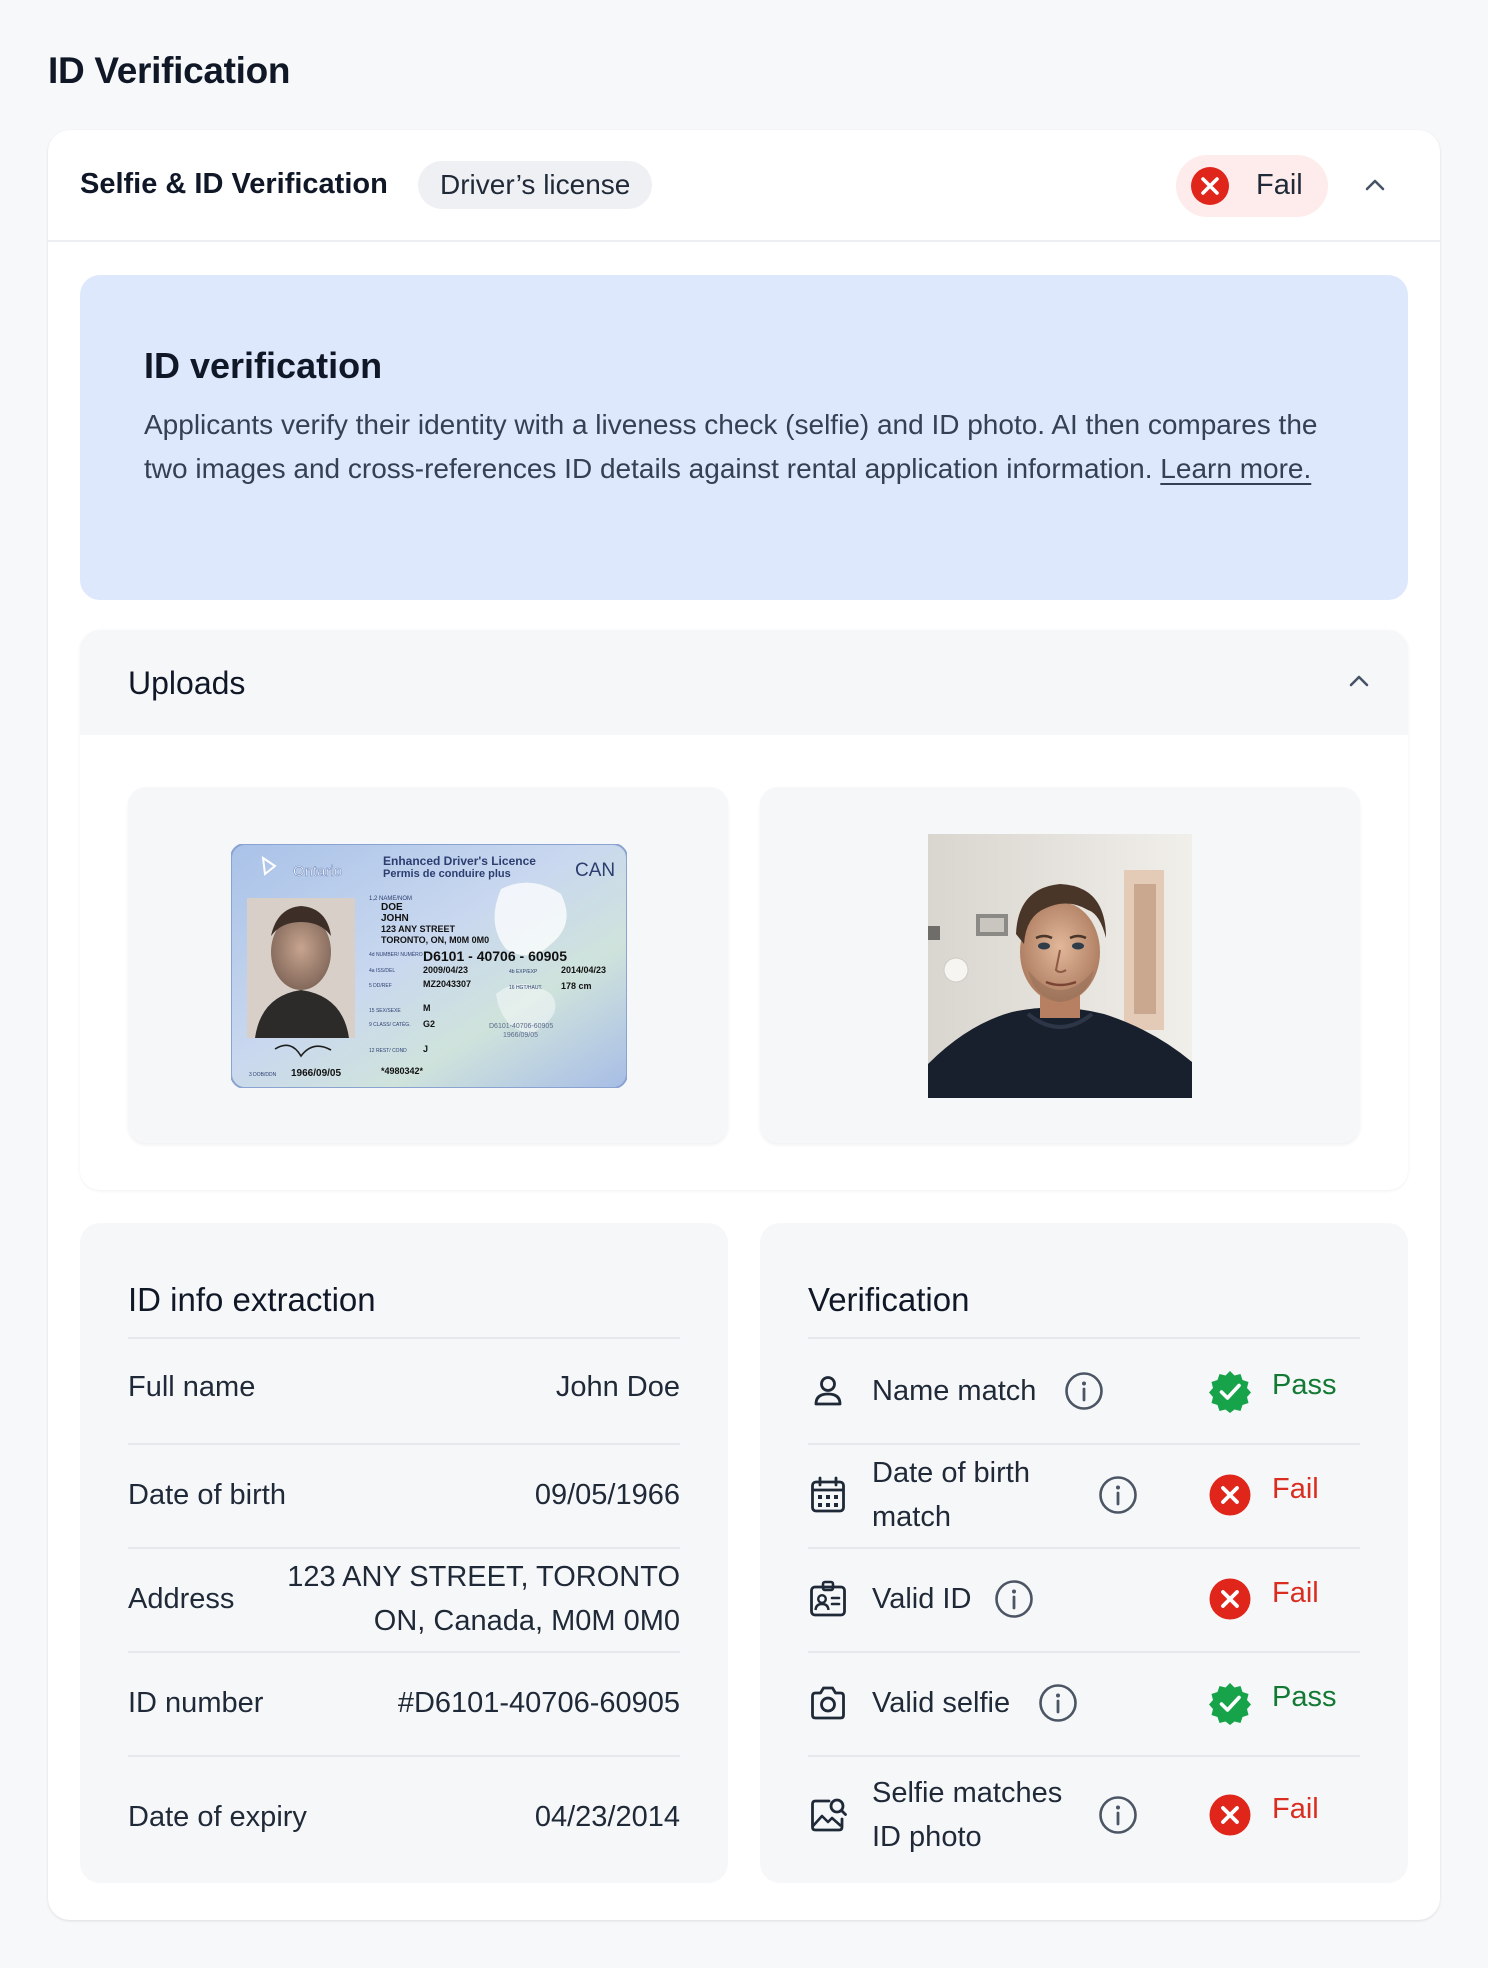 This screenshot has height=1968, width=1488. What do you see at coordinates (967, 1815) in the screenshot?
I see `check-label: Selfie matches ID photo` at bounding box center [967, 1815].